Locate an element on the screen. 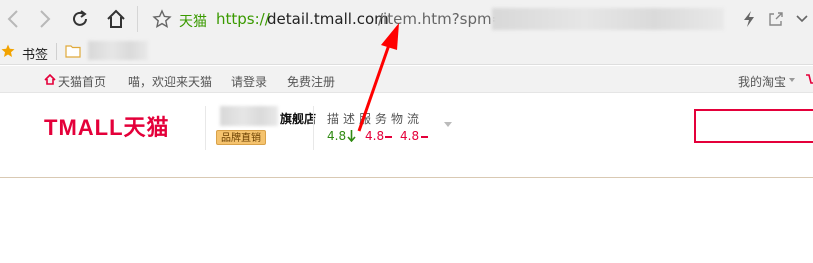  menu-dropdown-button is located at coordinates (800, 19).